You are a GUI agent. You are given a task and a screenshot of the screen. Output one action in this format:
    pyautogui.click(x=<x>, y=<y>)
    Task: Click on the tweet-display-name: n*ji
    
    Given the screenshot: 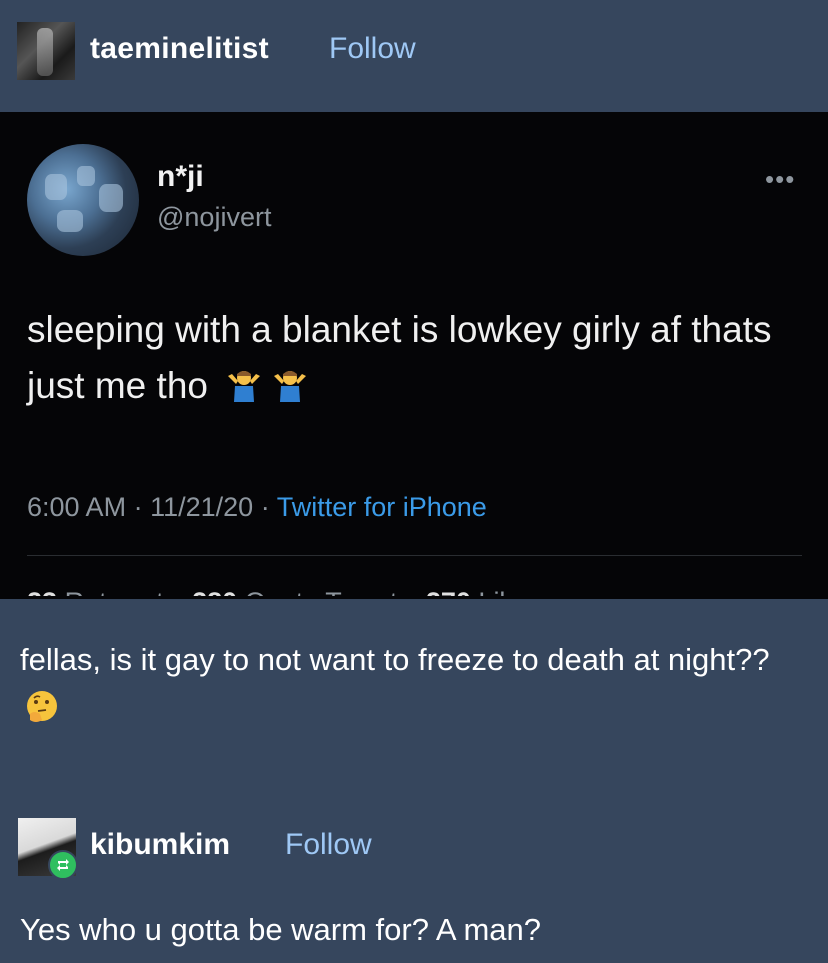 What is the action you would take?
    pyautogui.click(x=180, y=176)
    